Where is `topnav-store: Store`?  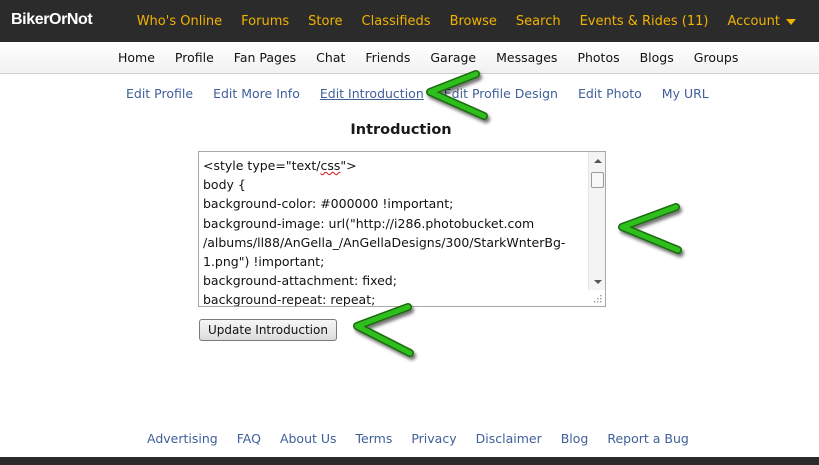
topnav-store: Store is located at coordinates (325, 21).